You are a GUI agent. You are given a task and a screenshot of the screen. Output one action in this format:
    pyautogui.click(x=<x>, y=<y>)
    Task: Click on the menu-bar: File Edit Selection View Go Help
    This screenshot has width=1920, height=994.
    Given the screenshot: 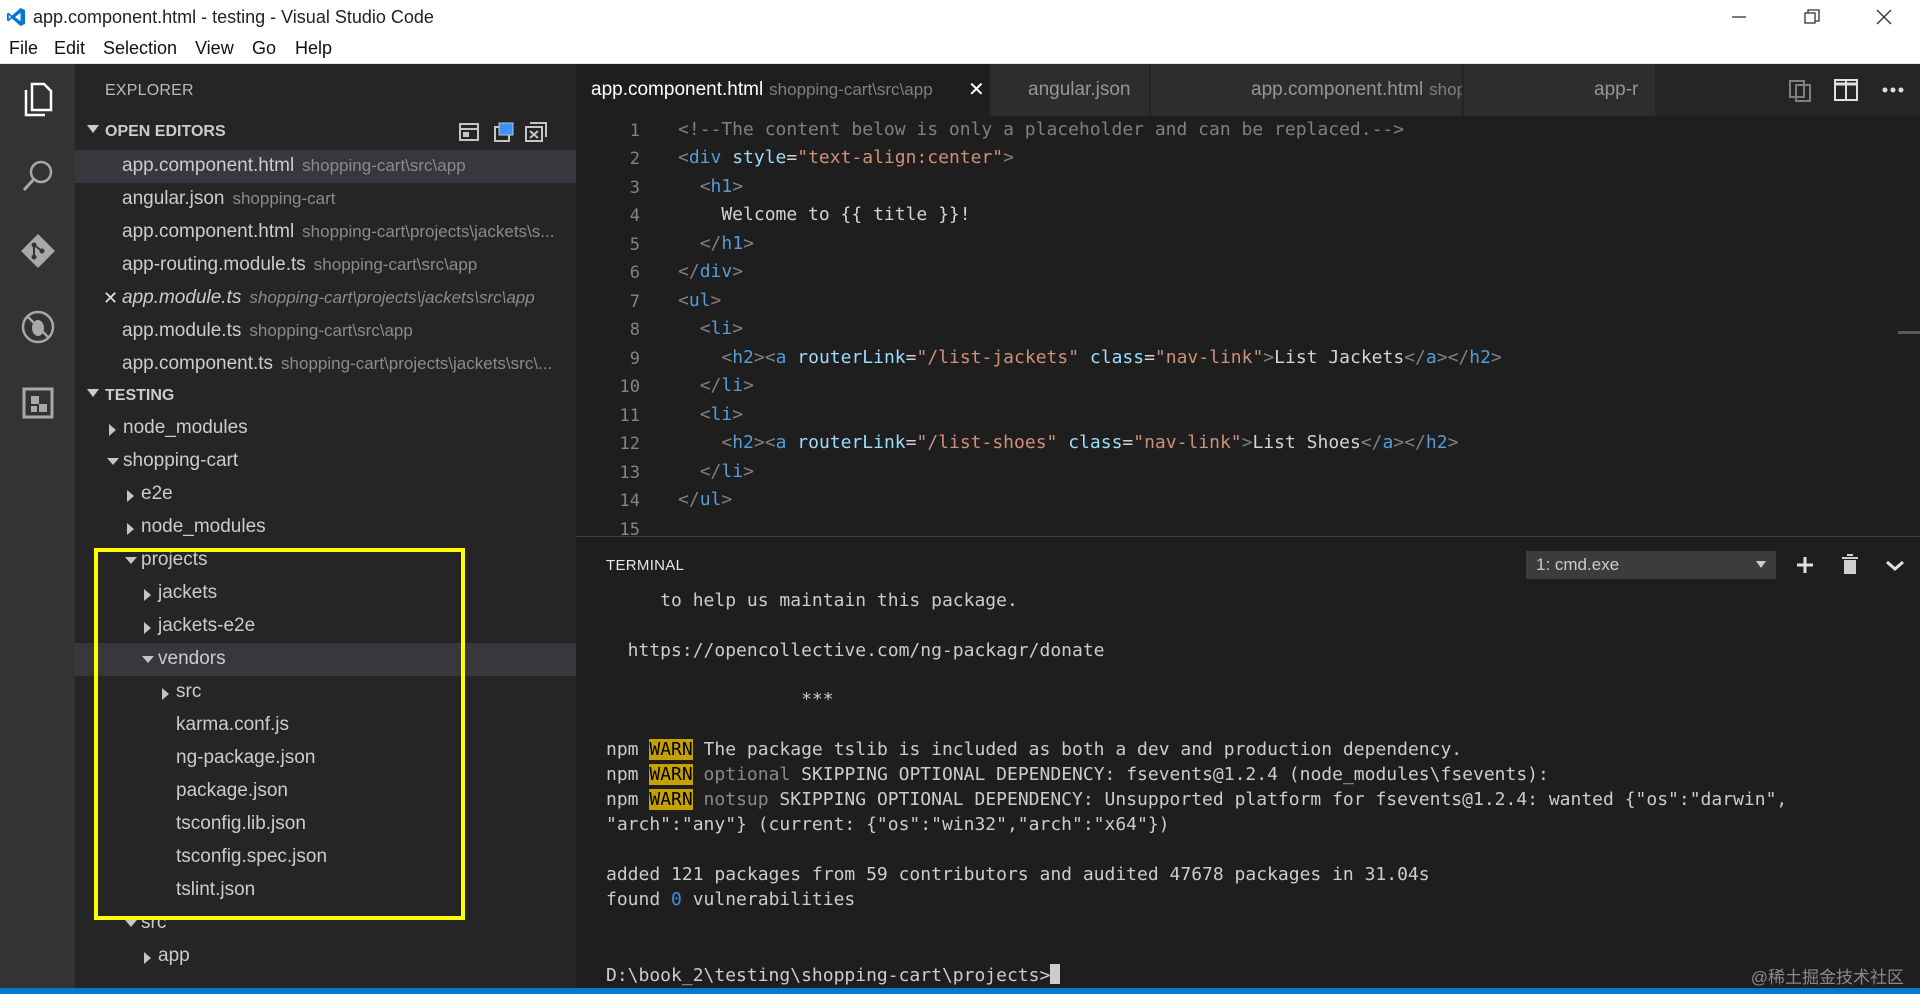 What is the action you would take?
    pyautogui.click(x=960, y=49)
    